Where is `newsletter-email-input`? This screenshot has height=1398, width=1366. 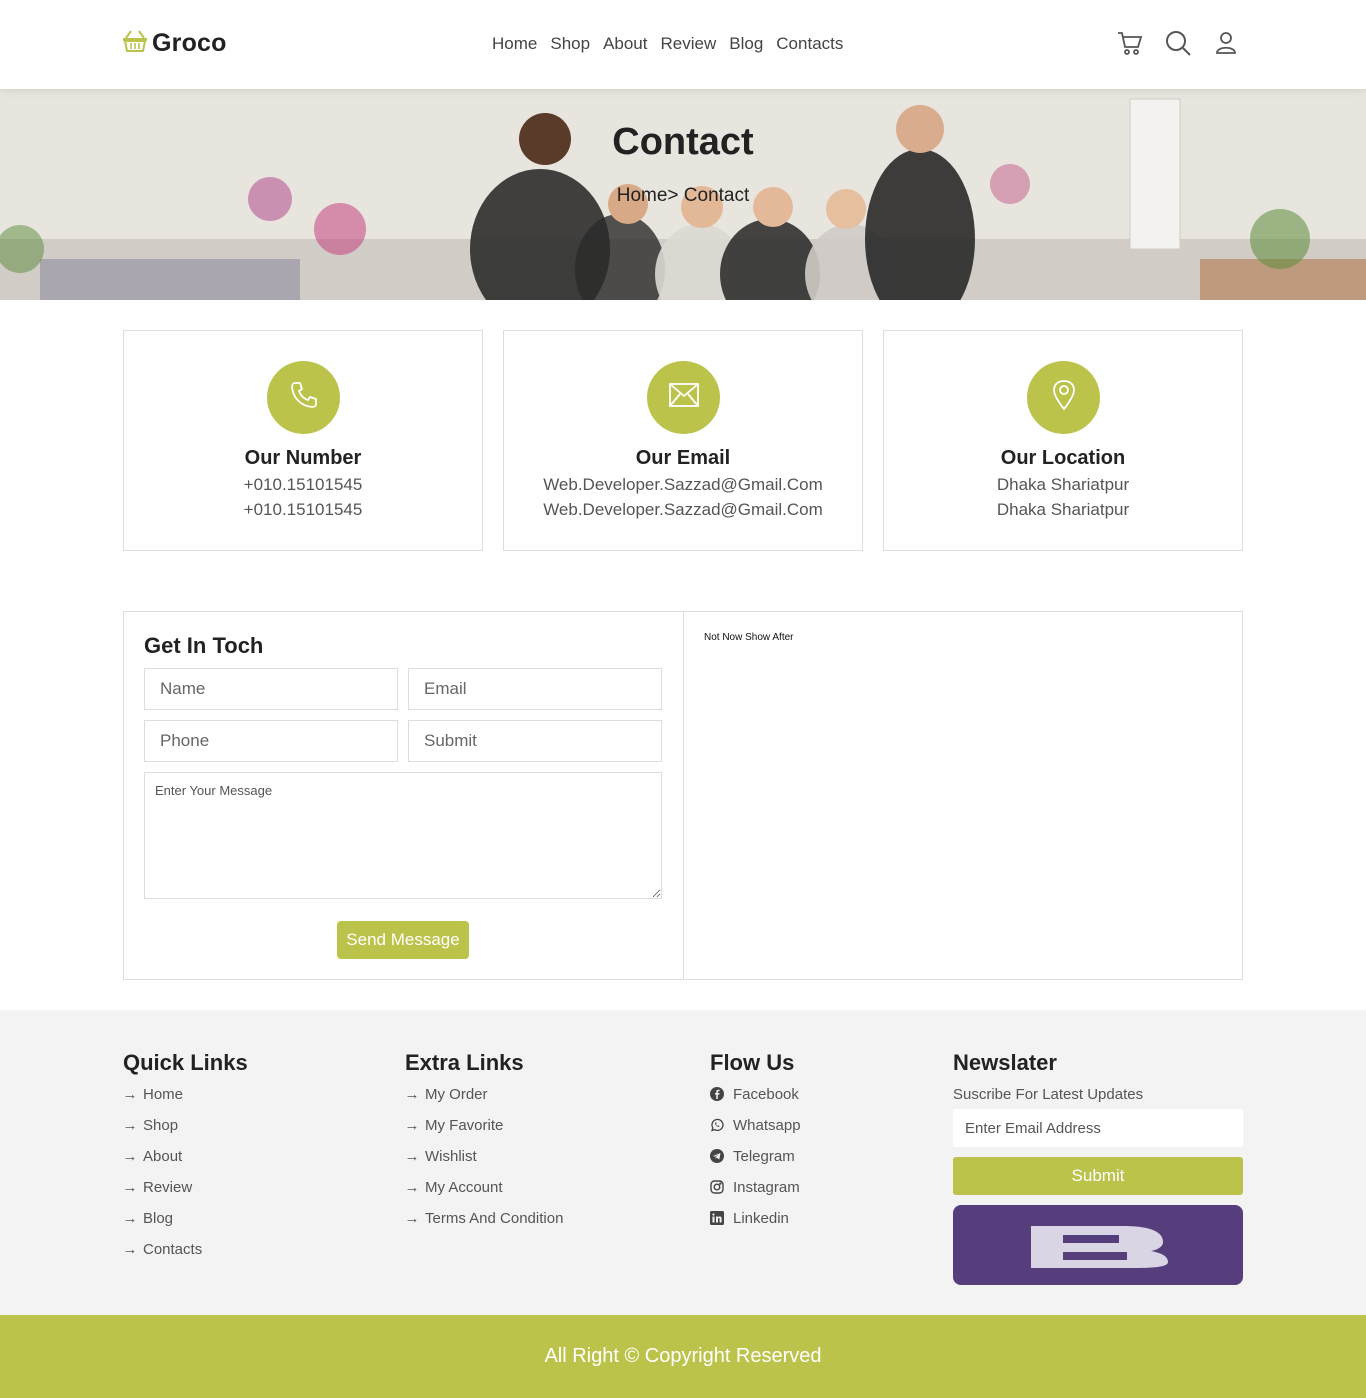 newsletter-email-input is located at coordinates (1098, 1128).